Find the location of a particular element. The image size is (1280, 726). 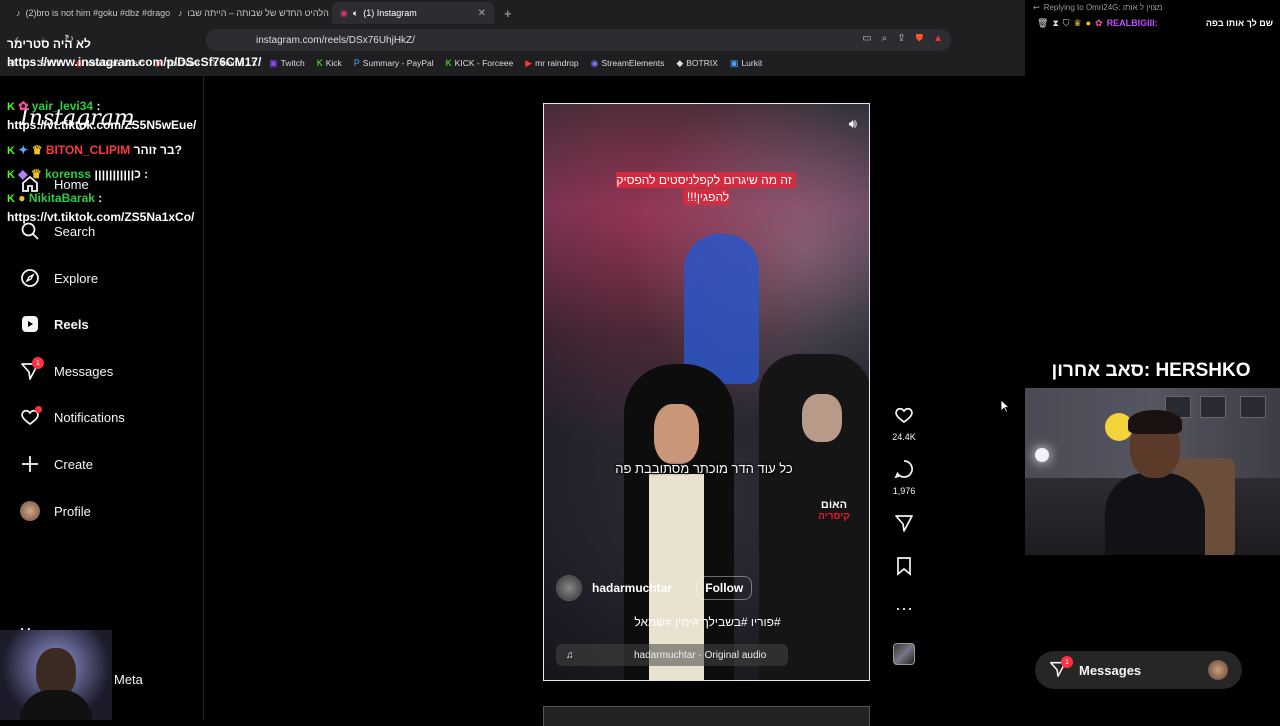

twitch-icon: ▣ is located at coordinates (273, 62).